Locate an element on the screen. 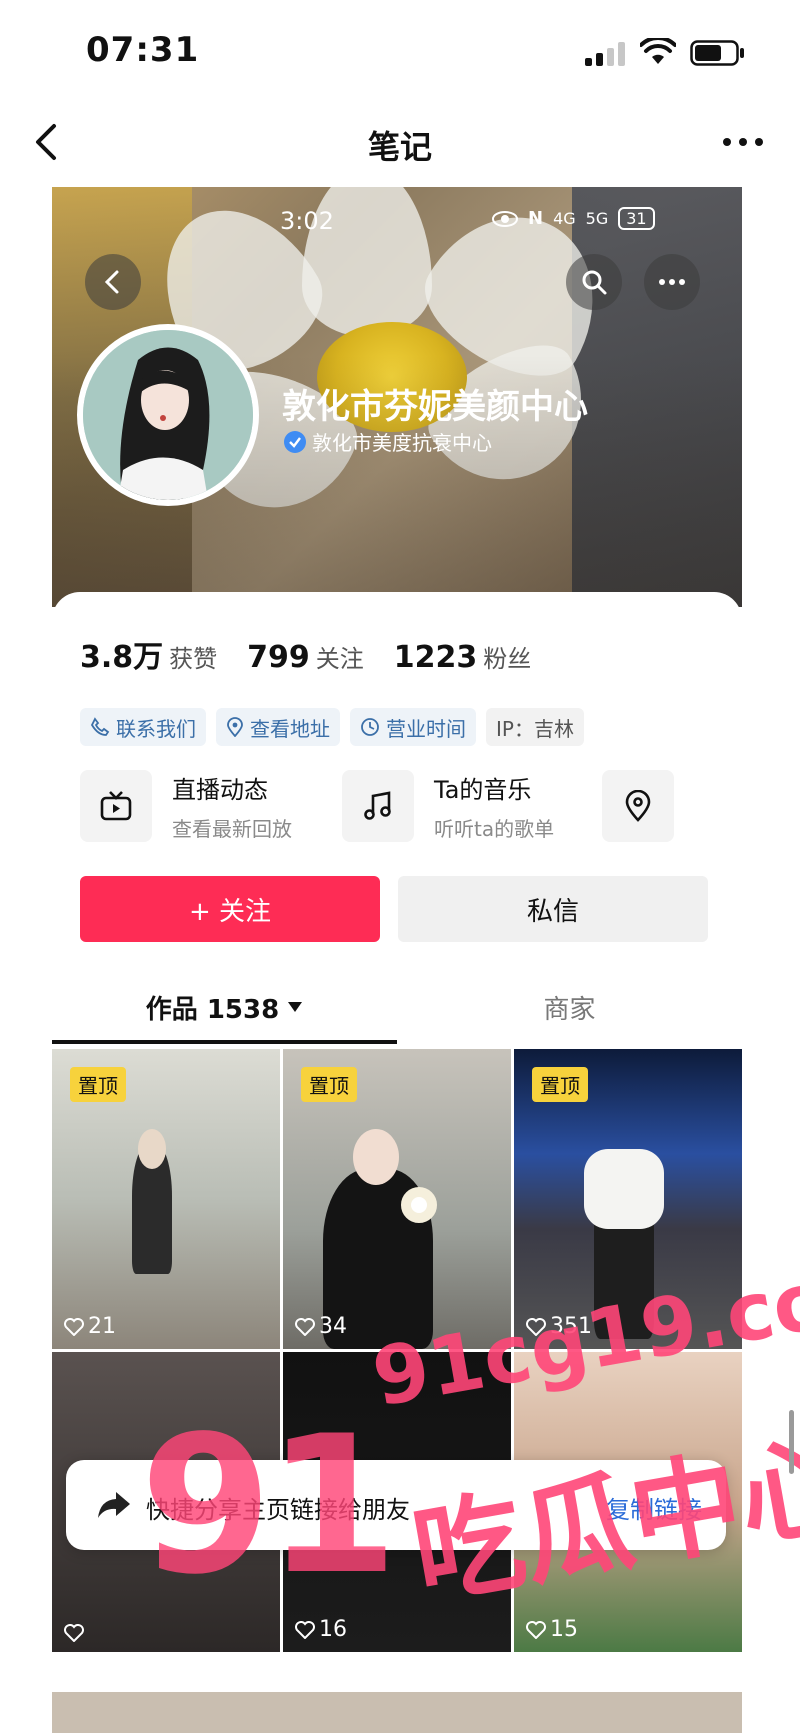  map-pin-icon is located at coordinates (638, 806).